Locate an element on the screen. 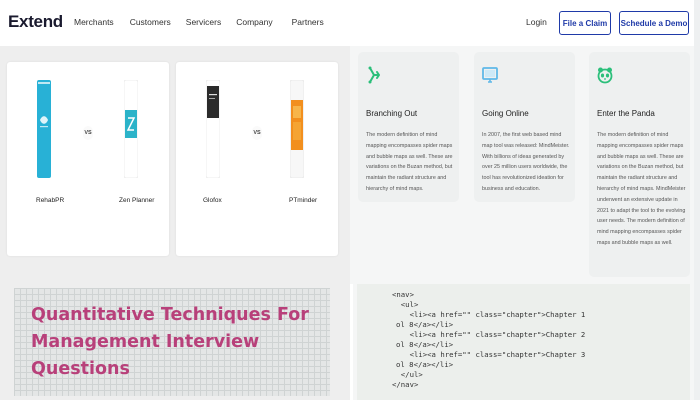  nav-item-company: Company is located at coordinates (254, 22).